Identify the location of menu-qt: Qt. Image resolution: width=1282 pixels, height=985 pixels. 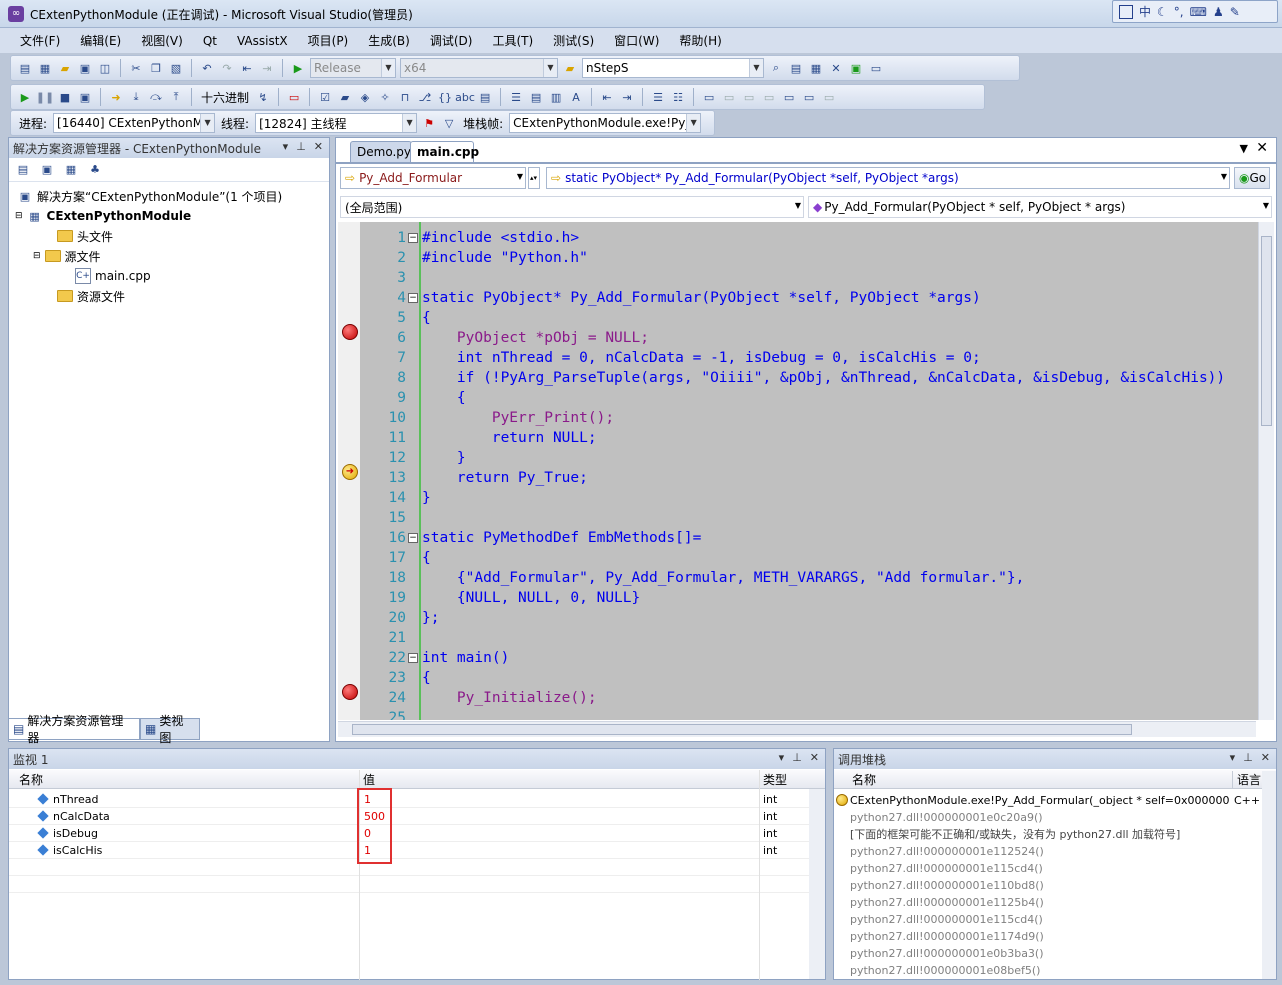
(210, 41).